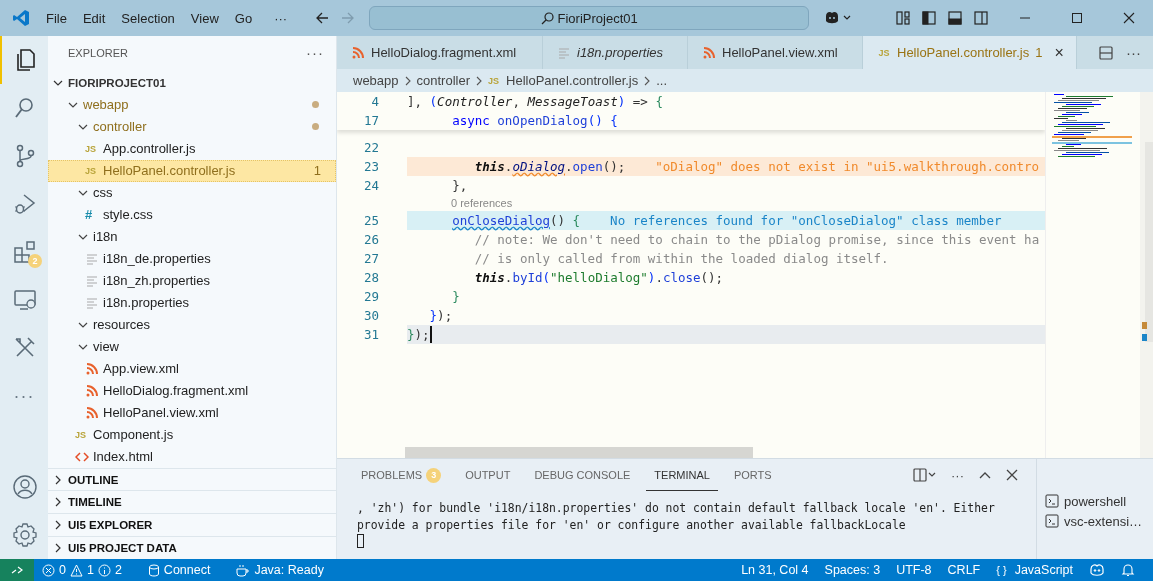 The image size is (1153, 581). I want to click on terminal-cursor, so click(360, 541).